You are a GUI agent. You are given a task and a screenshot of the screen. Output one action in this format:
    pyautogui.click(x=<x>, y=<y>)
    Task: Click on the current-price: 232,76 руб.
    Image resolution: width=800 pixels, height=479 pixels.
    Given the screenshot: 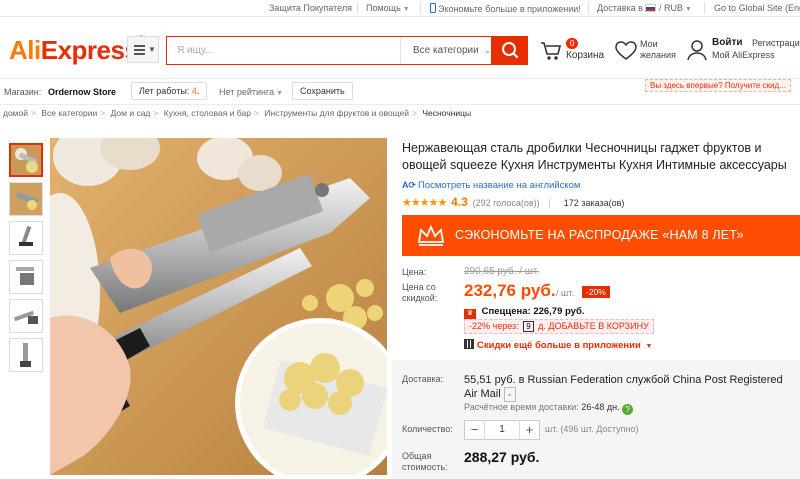 What is the action you would take?
    pyautogui.click(x=510, y=290)
    